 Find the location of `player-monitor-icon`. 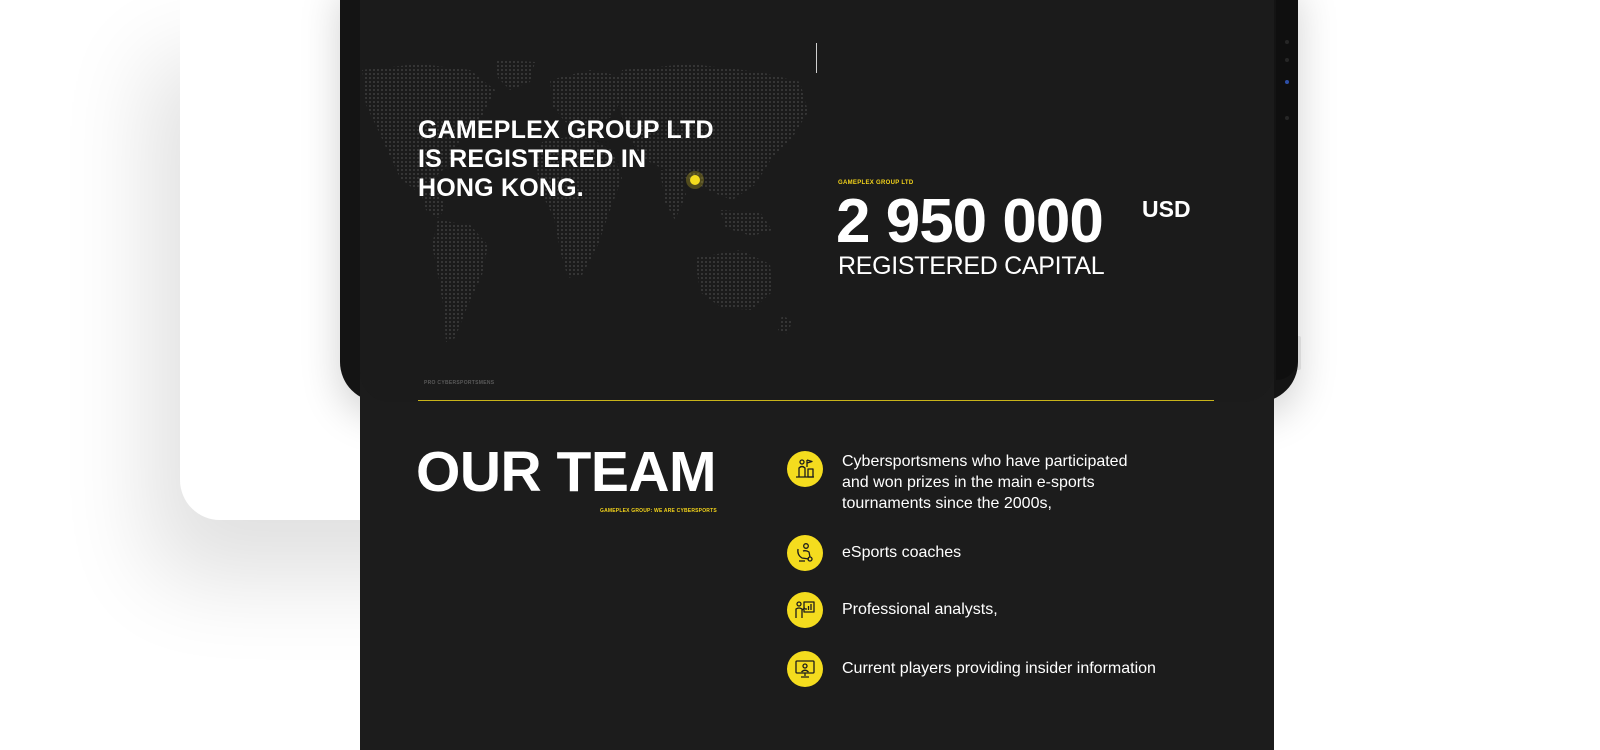

player-monitor-icon is located at coordinates (805, 669).